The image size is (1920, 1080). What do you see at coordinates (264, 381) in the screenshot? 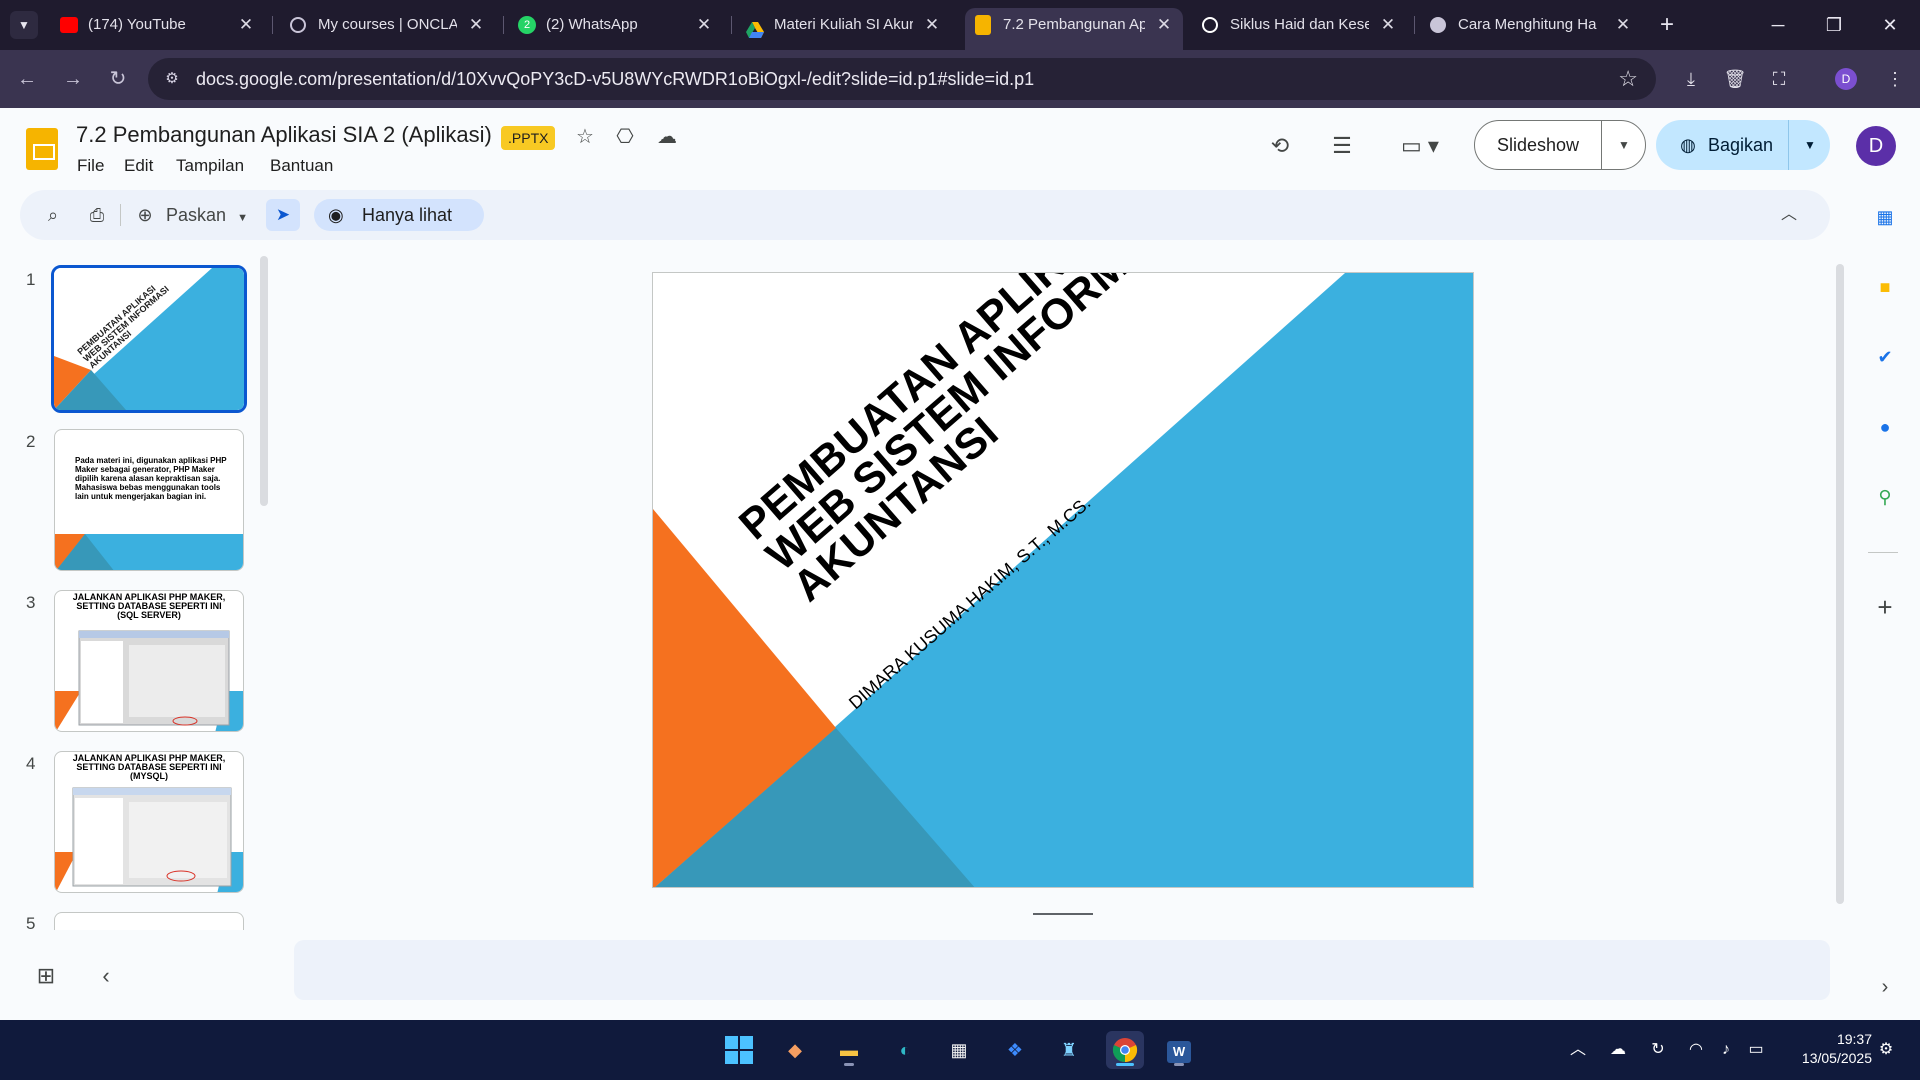
I see `filmstrip-scrollbar` at bounding box center [264, 381].